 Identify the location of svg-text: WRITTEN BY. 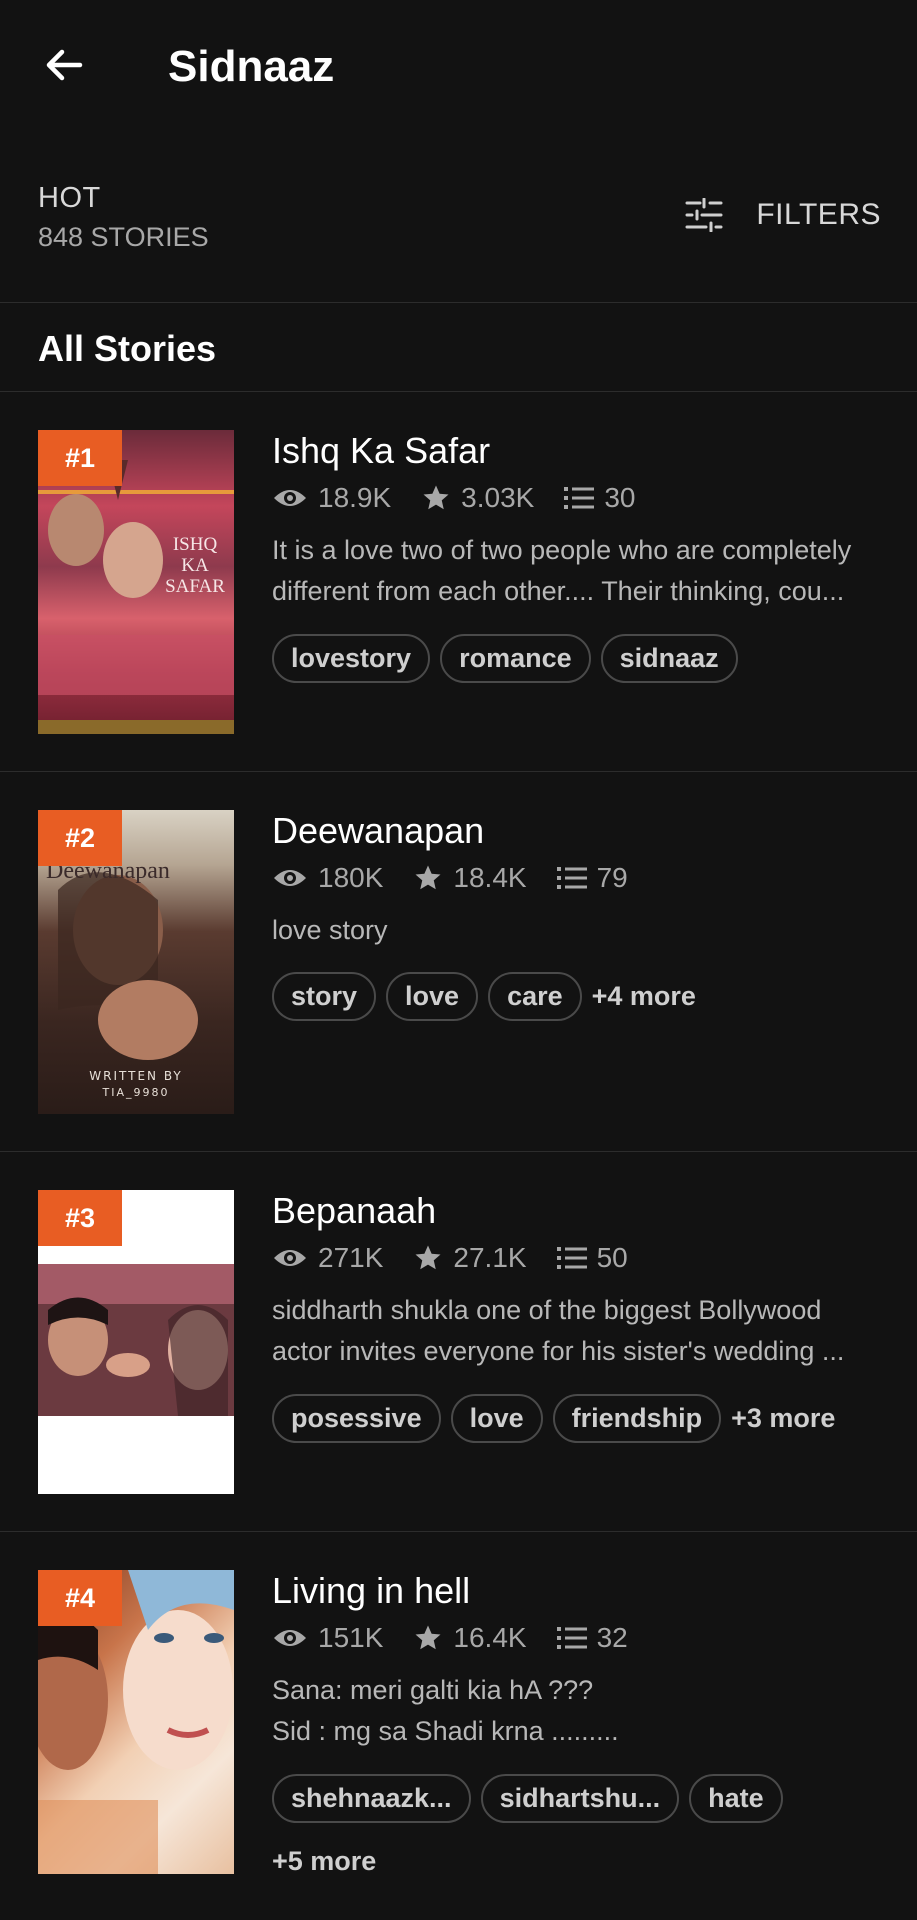
(135, 1076).